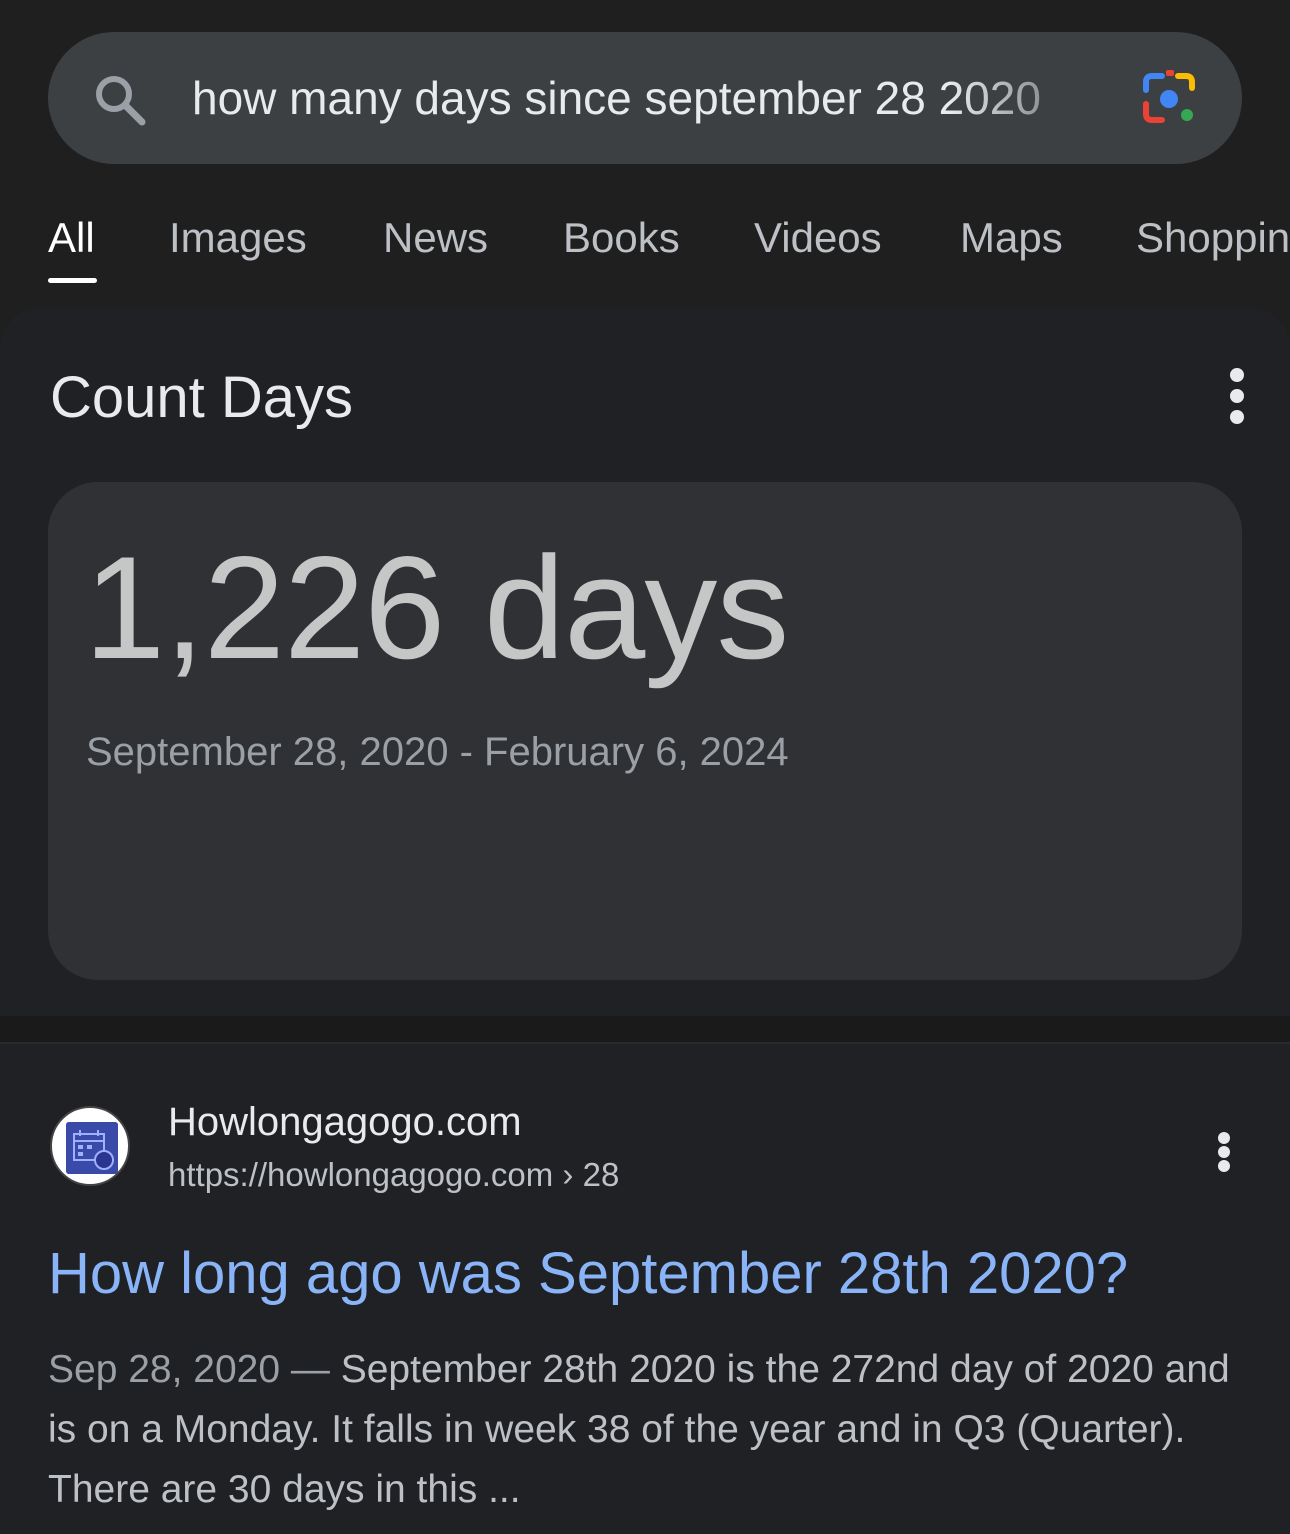 The height and width of the screenshot is (1534, 1290). What do you see at coordinates (1011, 238) in the screenshot?
I see `tab-maps: Maps` at bounding box center [1011, 238].